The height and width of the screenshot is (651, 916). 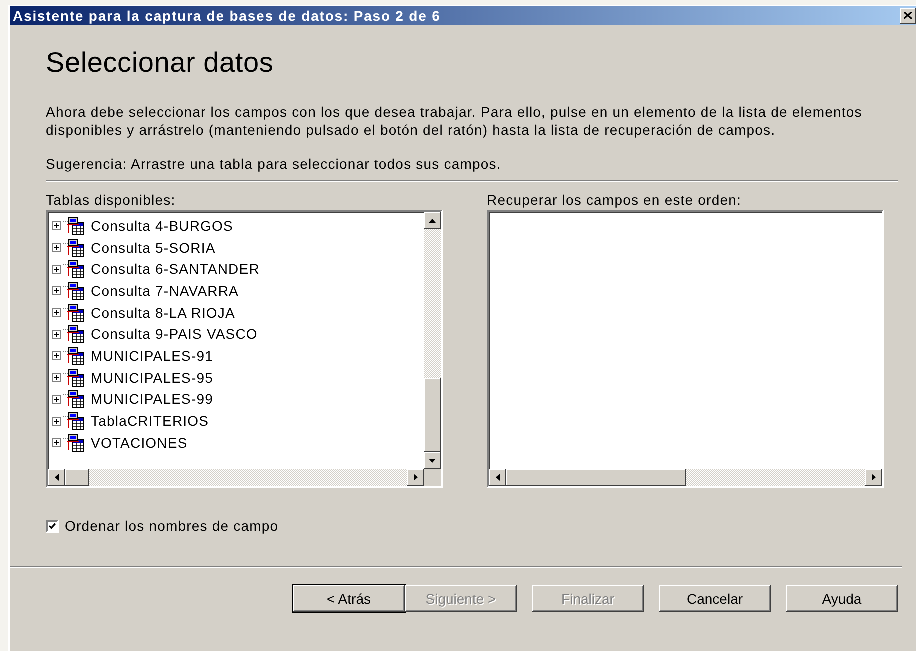 I want to click on table-name: Consulta 7-NAVARRA, so click(x=165, y=290).